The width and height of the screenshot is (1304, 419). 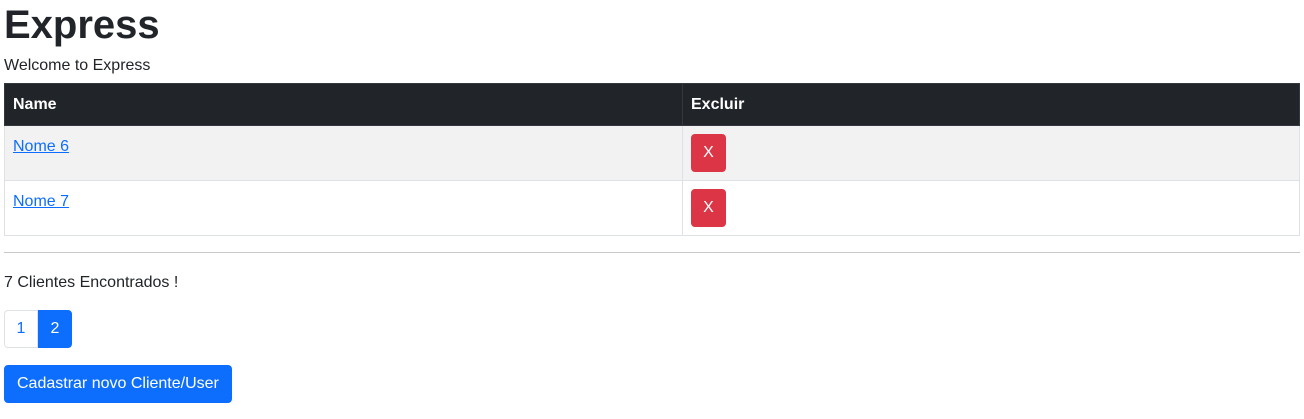 I want to click on page-title: Express, so click(x=82, y=25).